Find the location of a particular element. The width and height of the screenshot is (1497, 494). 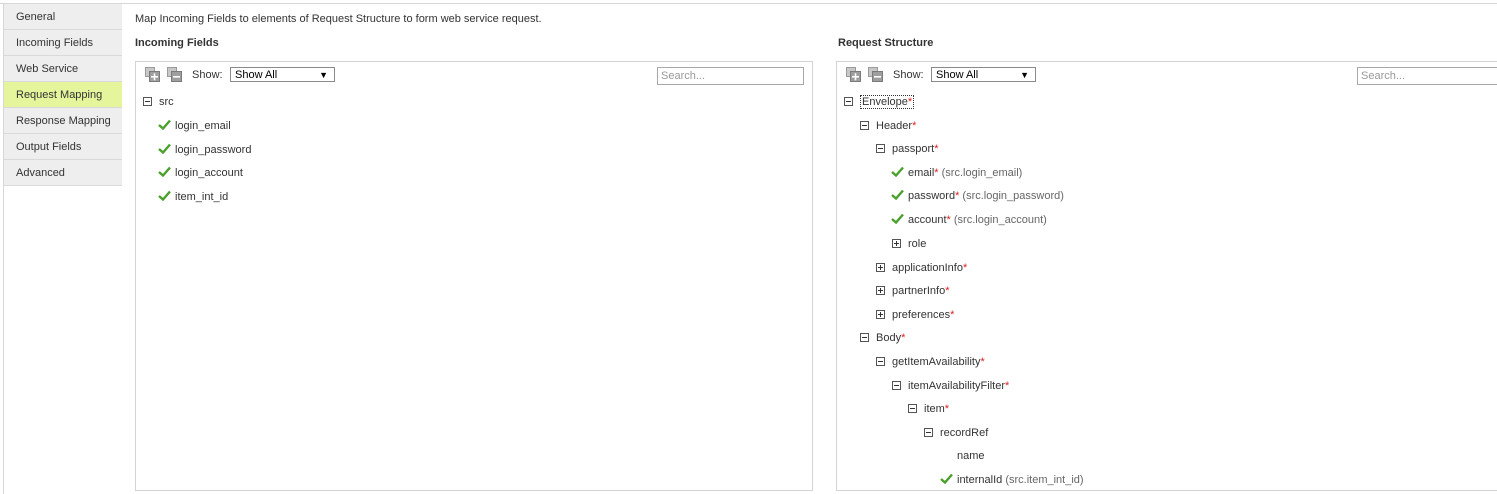

tree-node-label: src is located at coordinates (166, 102).